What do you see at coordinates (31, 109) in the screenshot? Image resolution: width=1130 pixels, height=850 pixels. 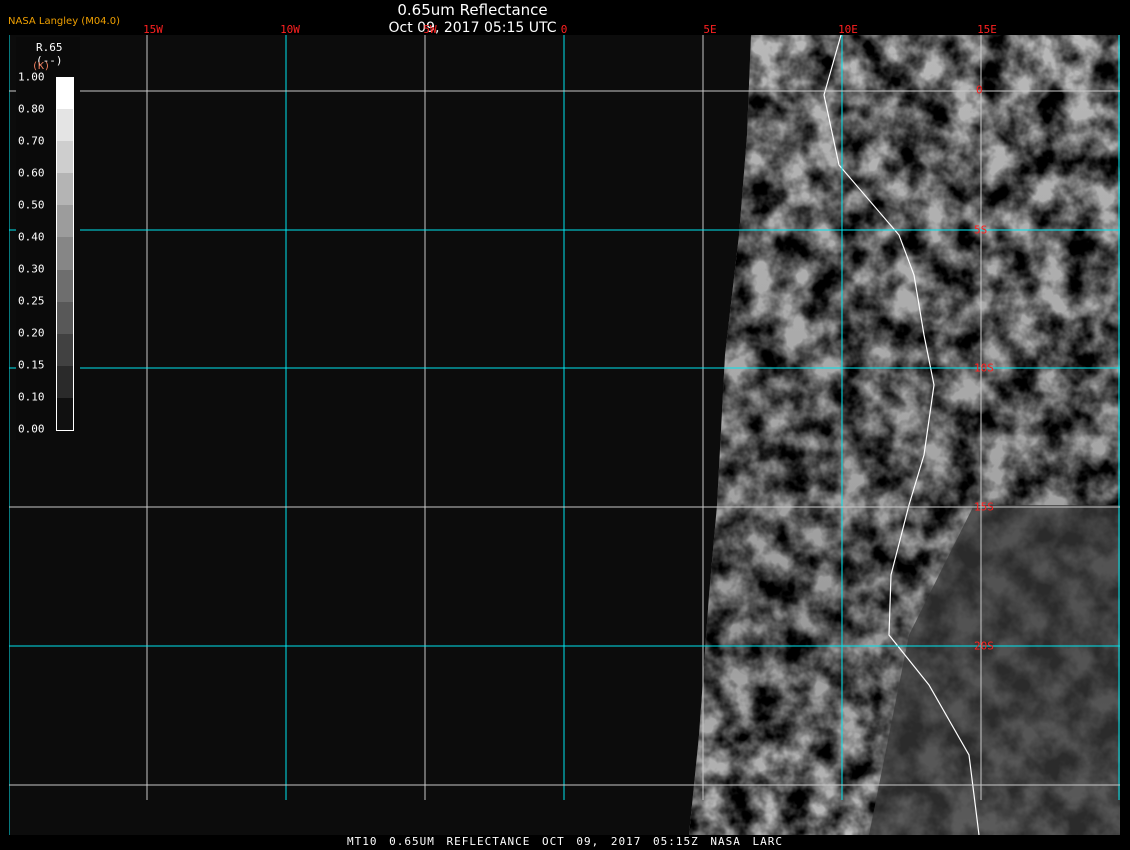 I see `legend-tick: 0.80` at bounding box center [31, 109].